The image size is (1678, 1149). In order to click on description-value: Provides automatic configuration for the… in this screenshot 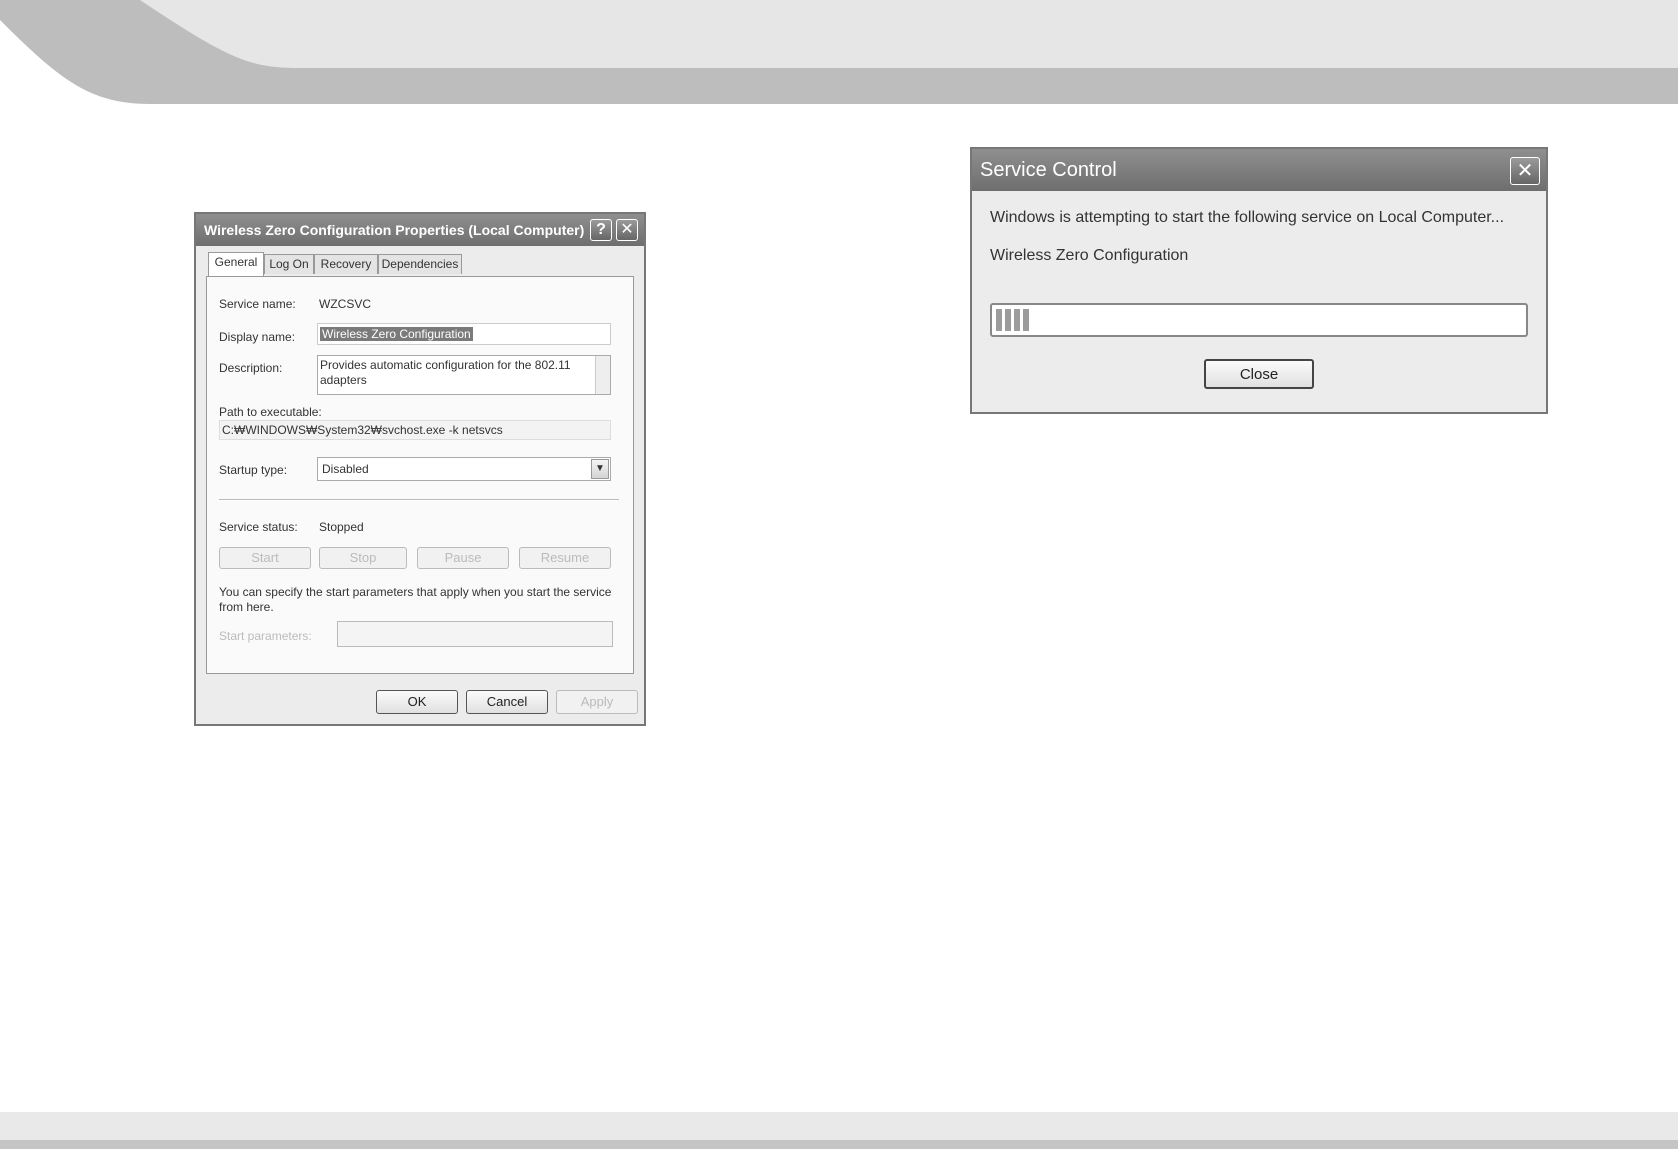, I will do `click(445, 372)`.